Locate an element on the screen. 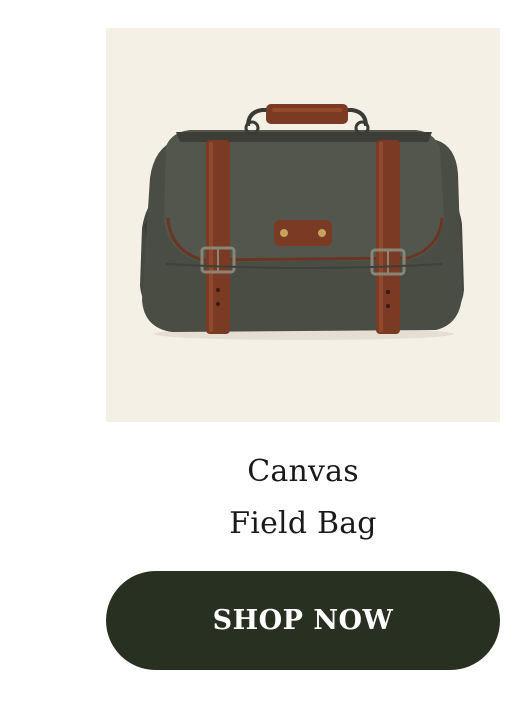  product-title-line-2: Field Bag is located at coordinates (303, 523).